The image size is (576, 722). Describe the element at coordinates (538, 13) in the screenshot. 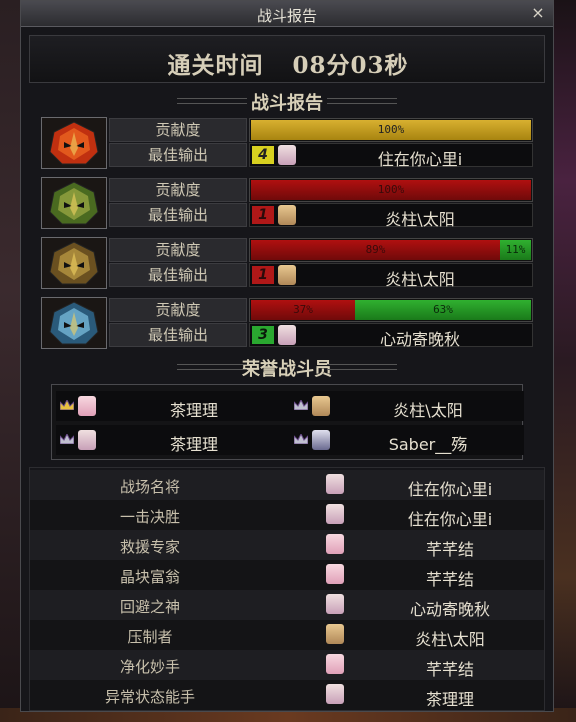

I see `close-icon: ×` at that location.